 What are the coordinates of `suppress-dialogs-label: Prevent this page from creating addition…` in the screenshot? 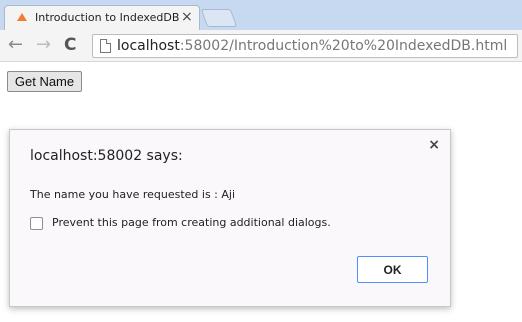 It's located at (191, 222).